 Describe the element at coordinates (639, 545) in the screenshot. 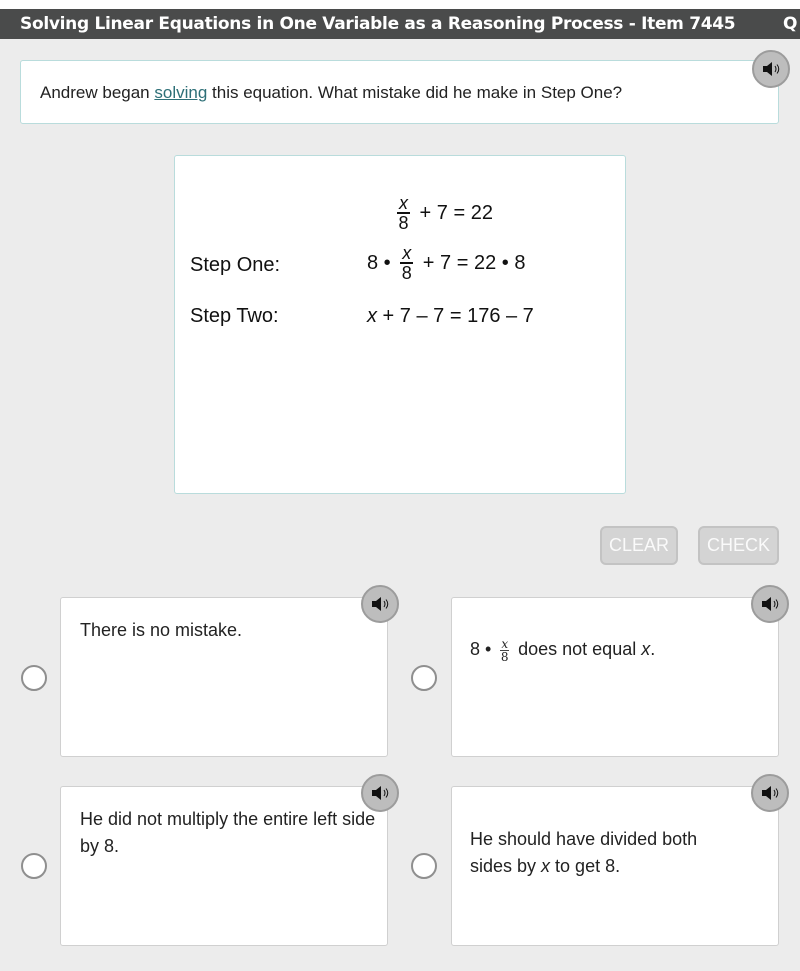

I see `clear-button: CLEAR` at that location.